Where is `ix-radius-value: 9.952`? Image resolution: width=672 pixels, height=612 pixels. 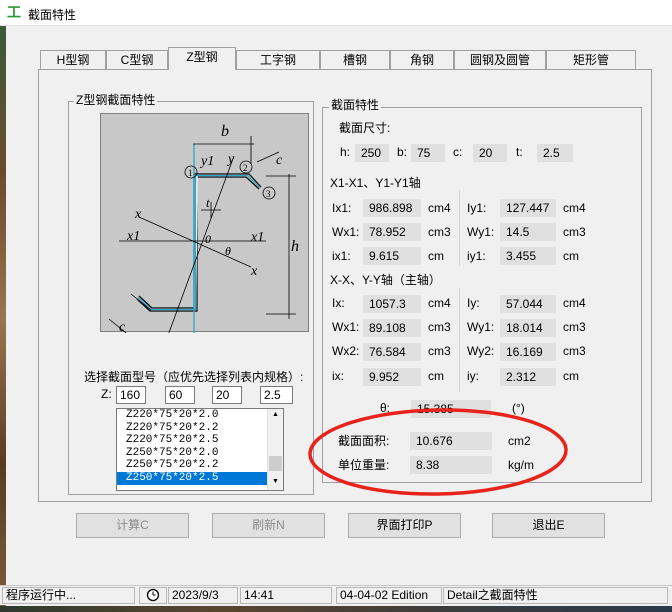 ix-radius-value: 9.952 is located at coordinates (392, 377).